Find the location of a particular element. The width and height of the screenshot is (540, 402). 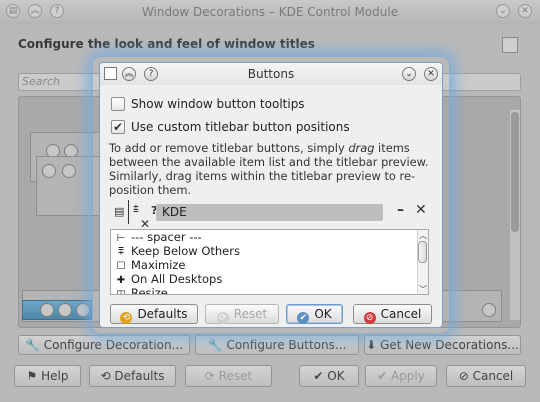

bg-minimize-icon: ⌄ is located at coordinates (503, 11).